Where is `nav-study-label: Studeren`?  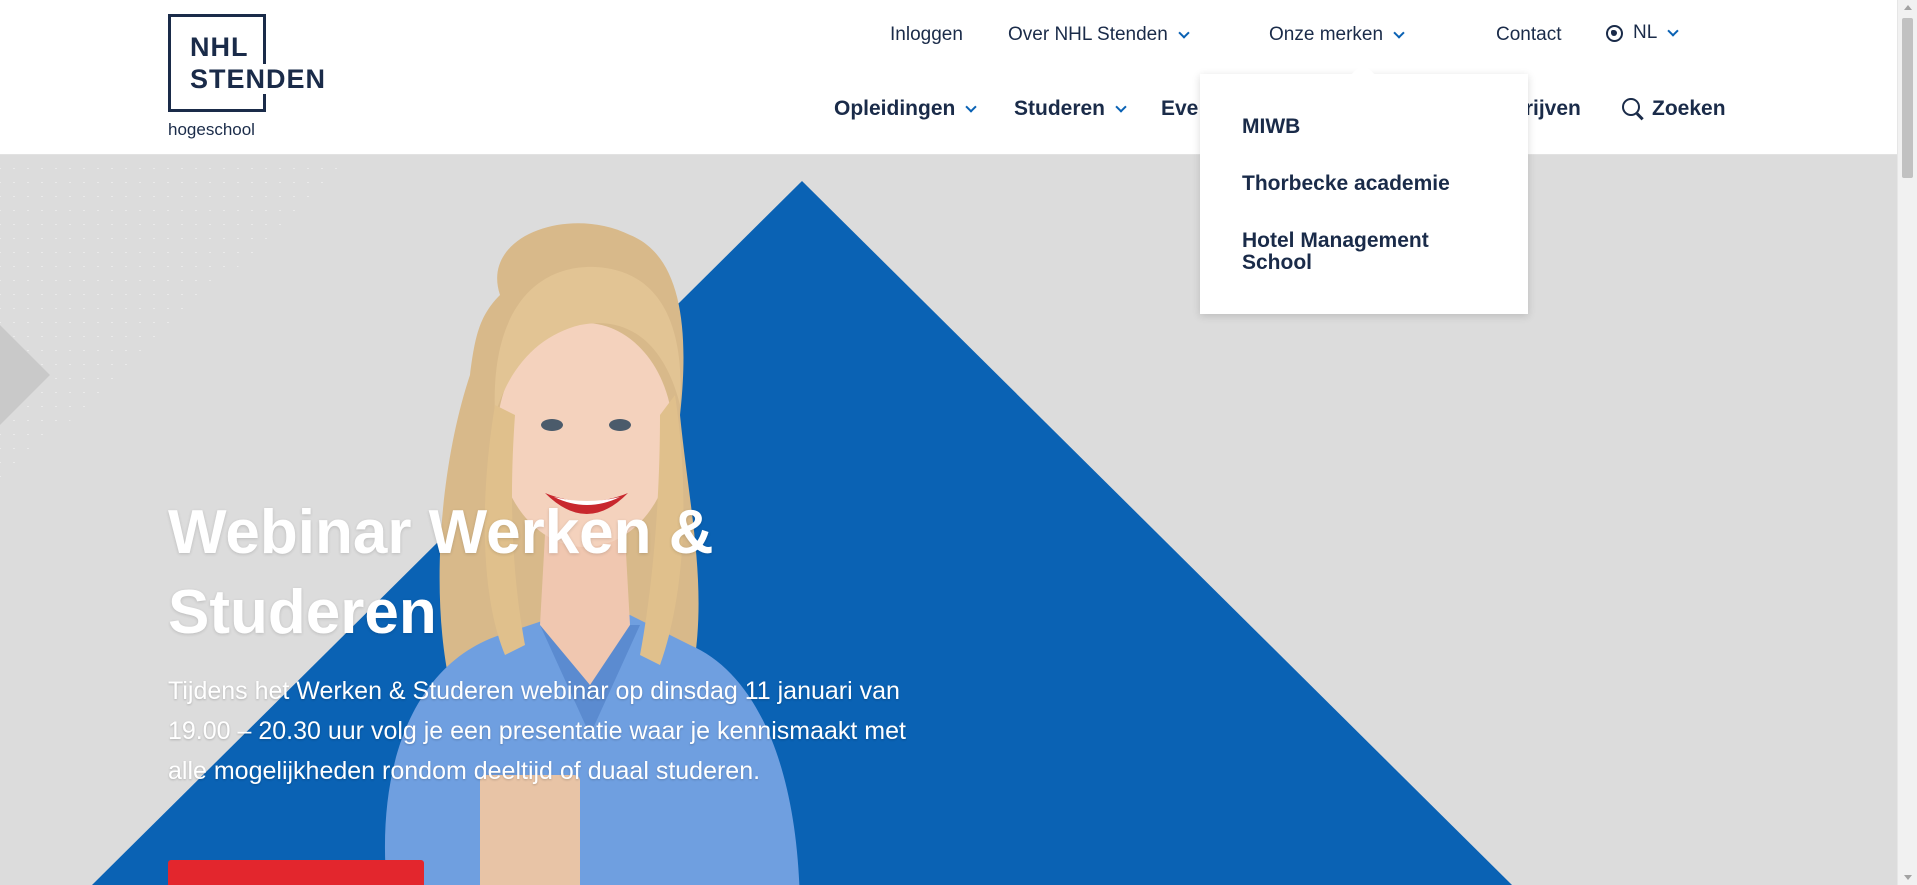 nav-study-label: Studeren is located at coordinates (1060, 108).